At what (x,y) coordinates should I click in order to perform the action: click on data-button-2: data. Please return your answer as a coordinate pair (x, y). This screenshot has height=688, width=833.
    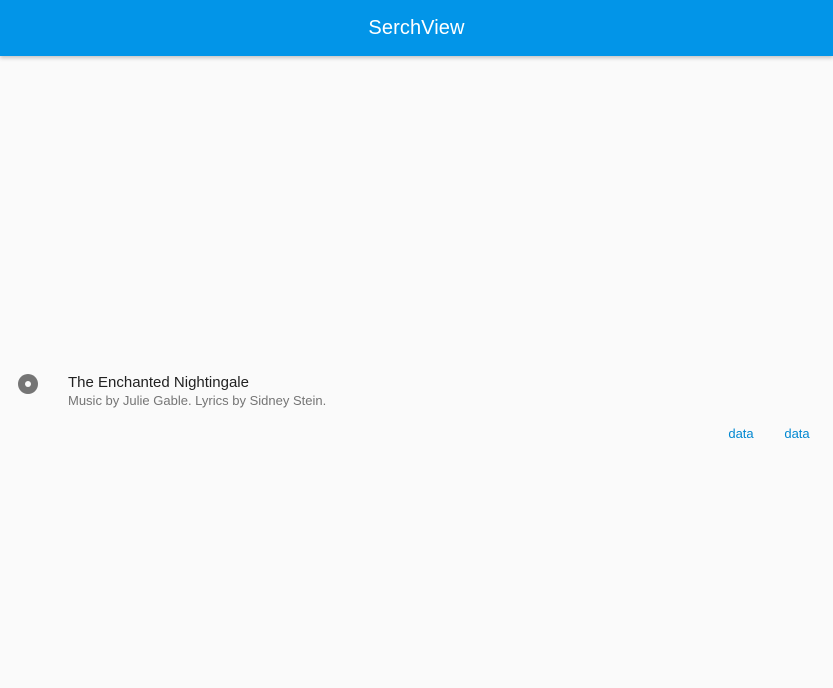
    Looking at the image, I should click on (797, 433).